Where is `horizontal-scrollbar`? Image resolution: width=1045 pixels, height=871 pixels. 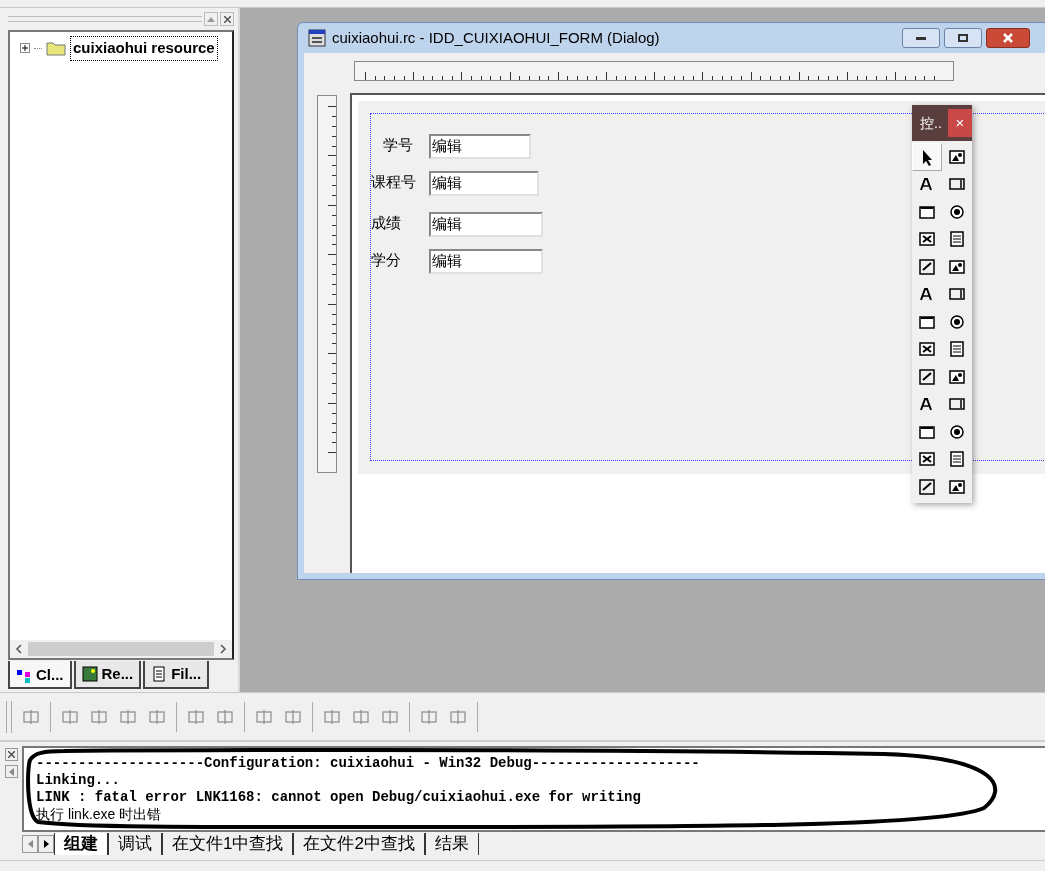 horizontal-scrollbar is located at coordinates (121, 649).